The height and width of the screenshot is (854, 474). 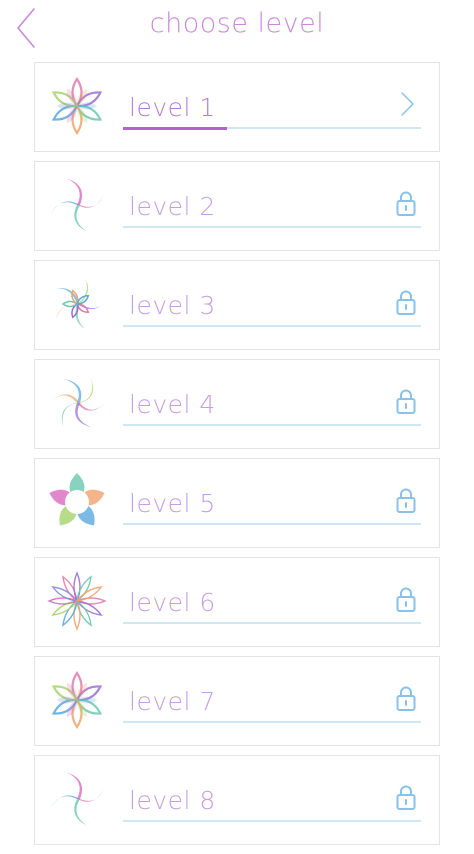 What do you see at coordinates (172, 503) in the screenshot?
I see `level-label: level 5` at bounding box center [172, 503].